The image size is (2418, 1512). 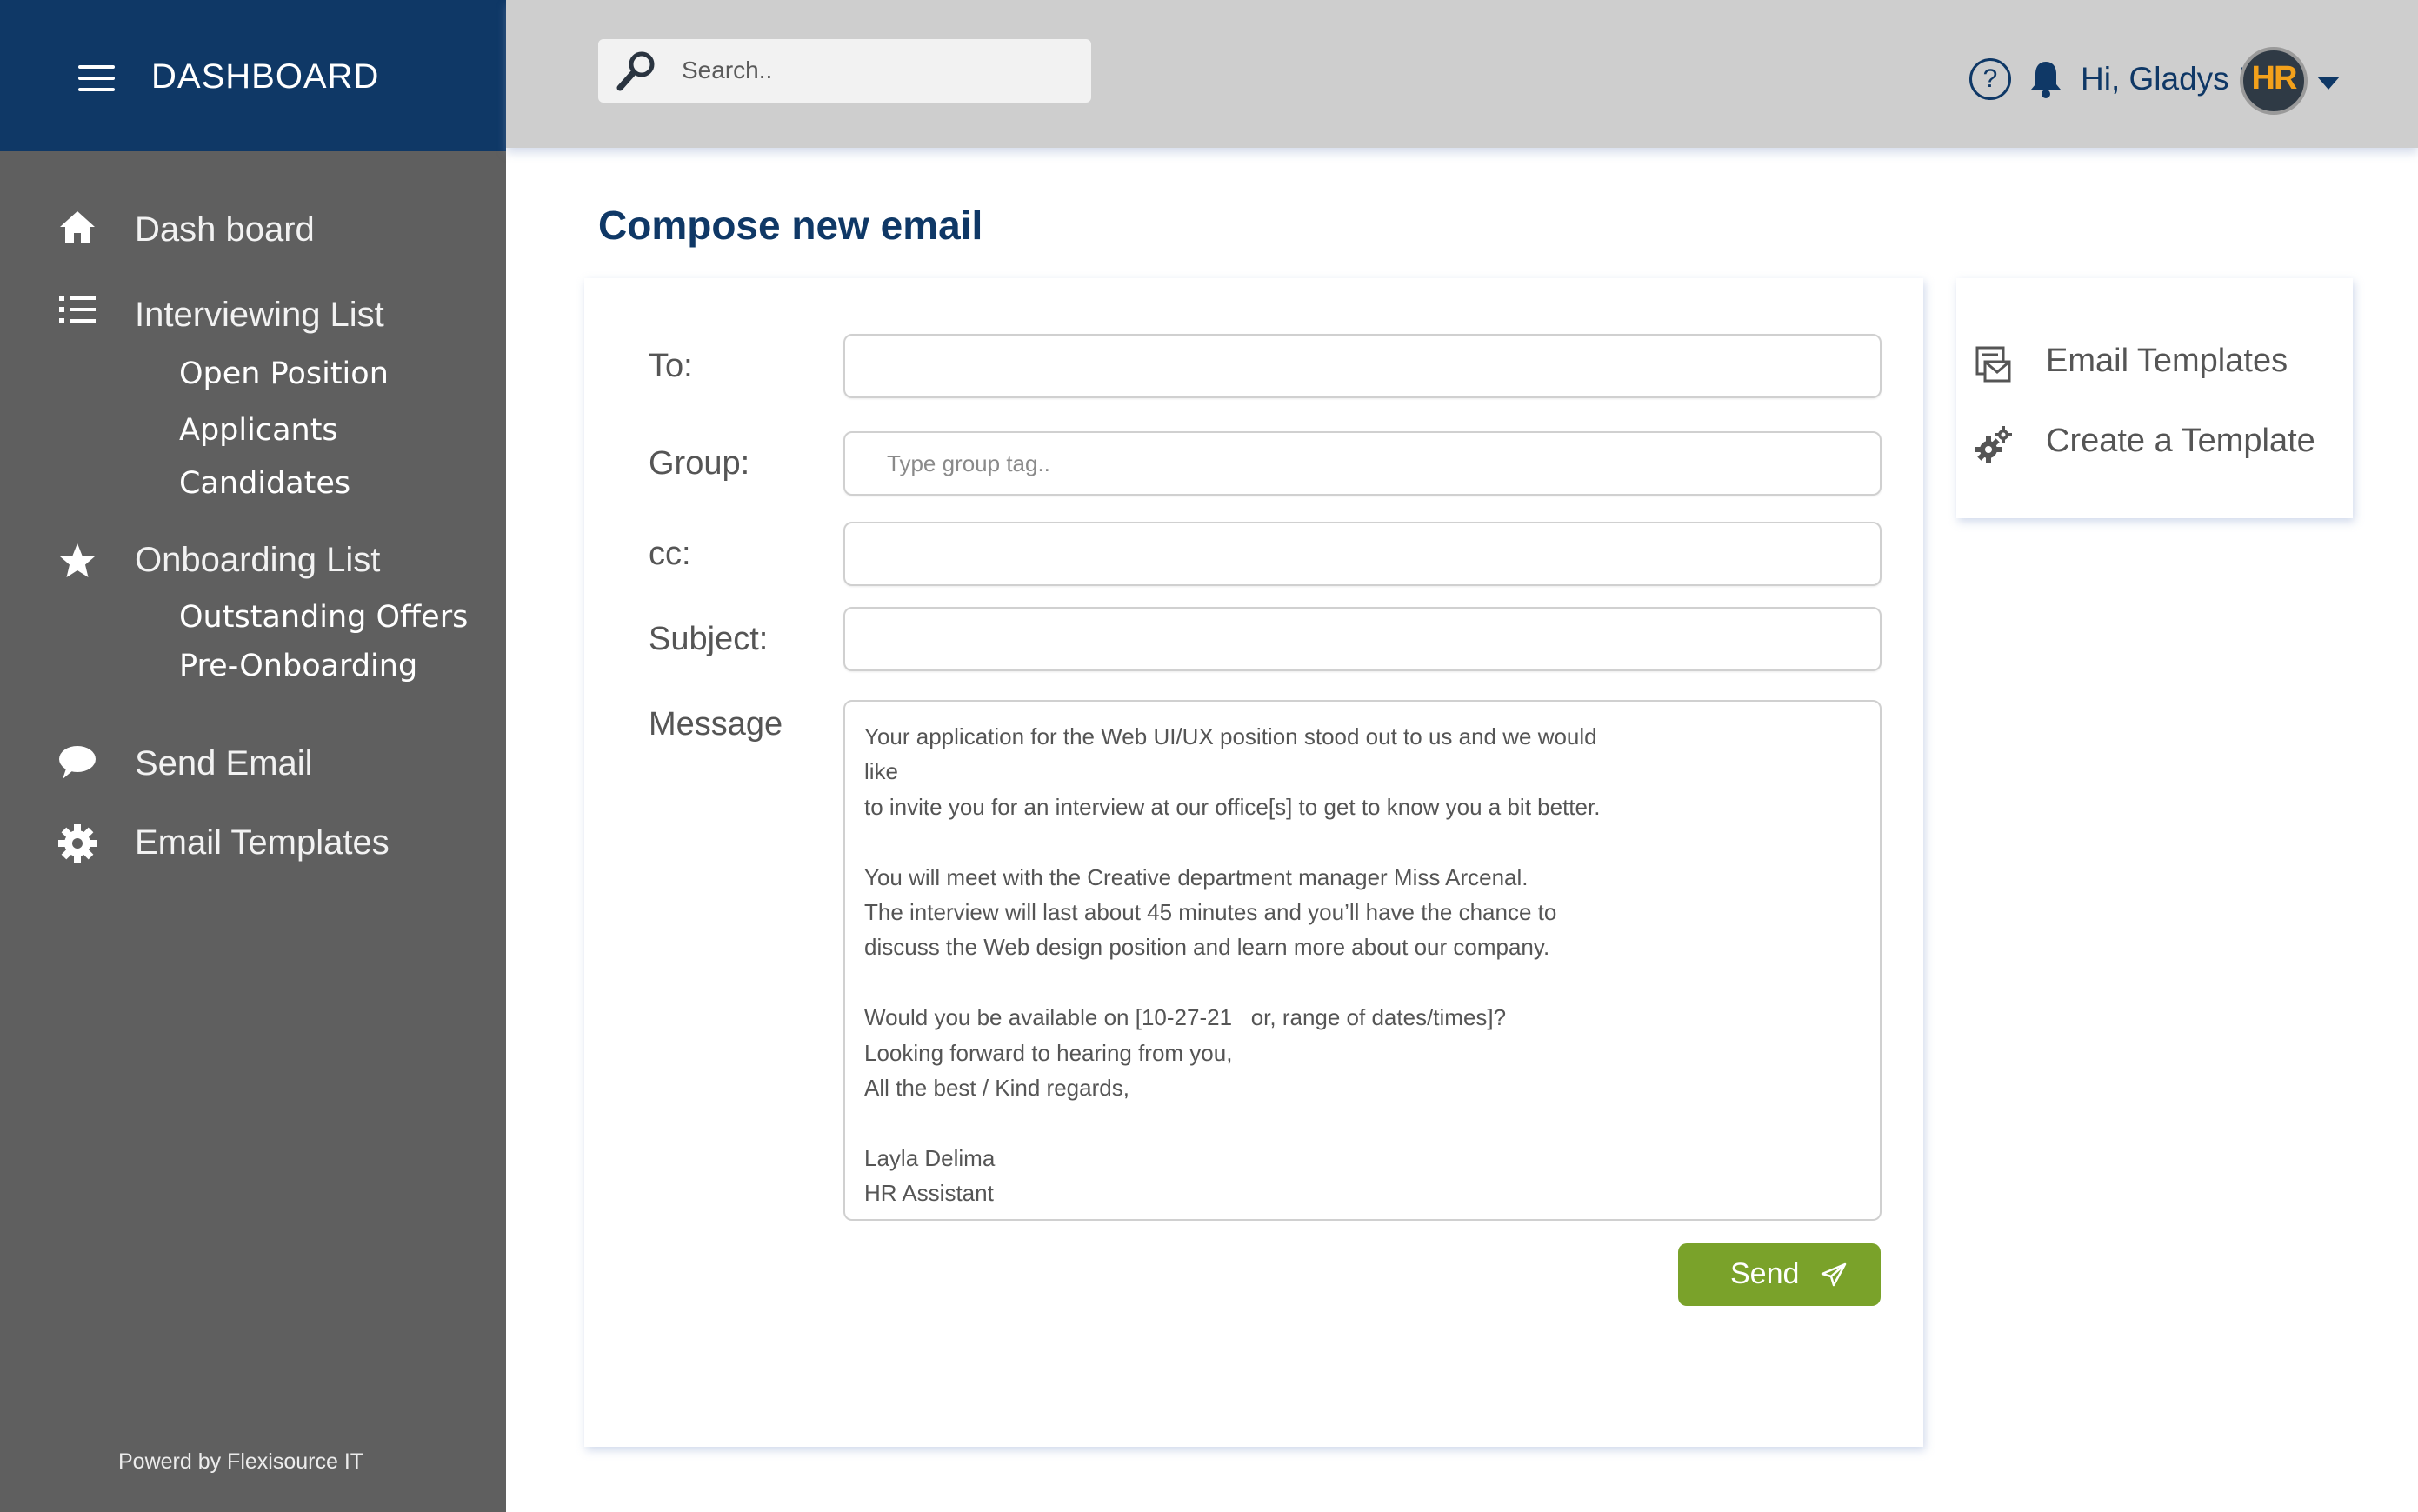 What do you see at coordinates (2154, 398) in the screenshot?
I see `templates-panel` at bounding box center [2154, 398].